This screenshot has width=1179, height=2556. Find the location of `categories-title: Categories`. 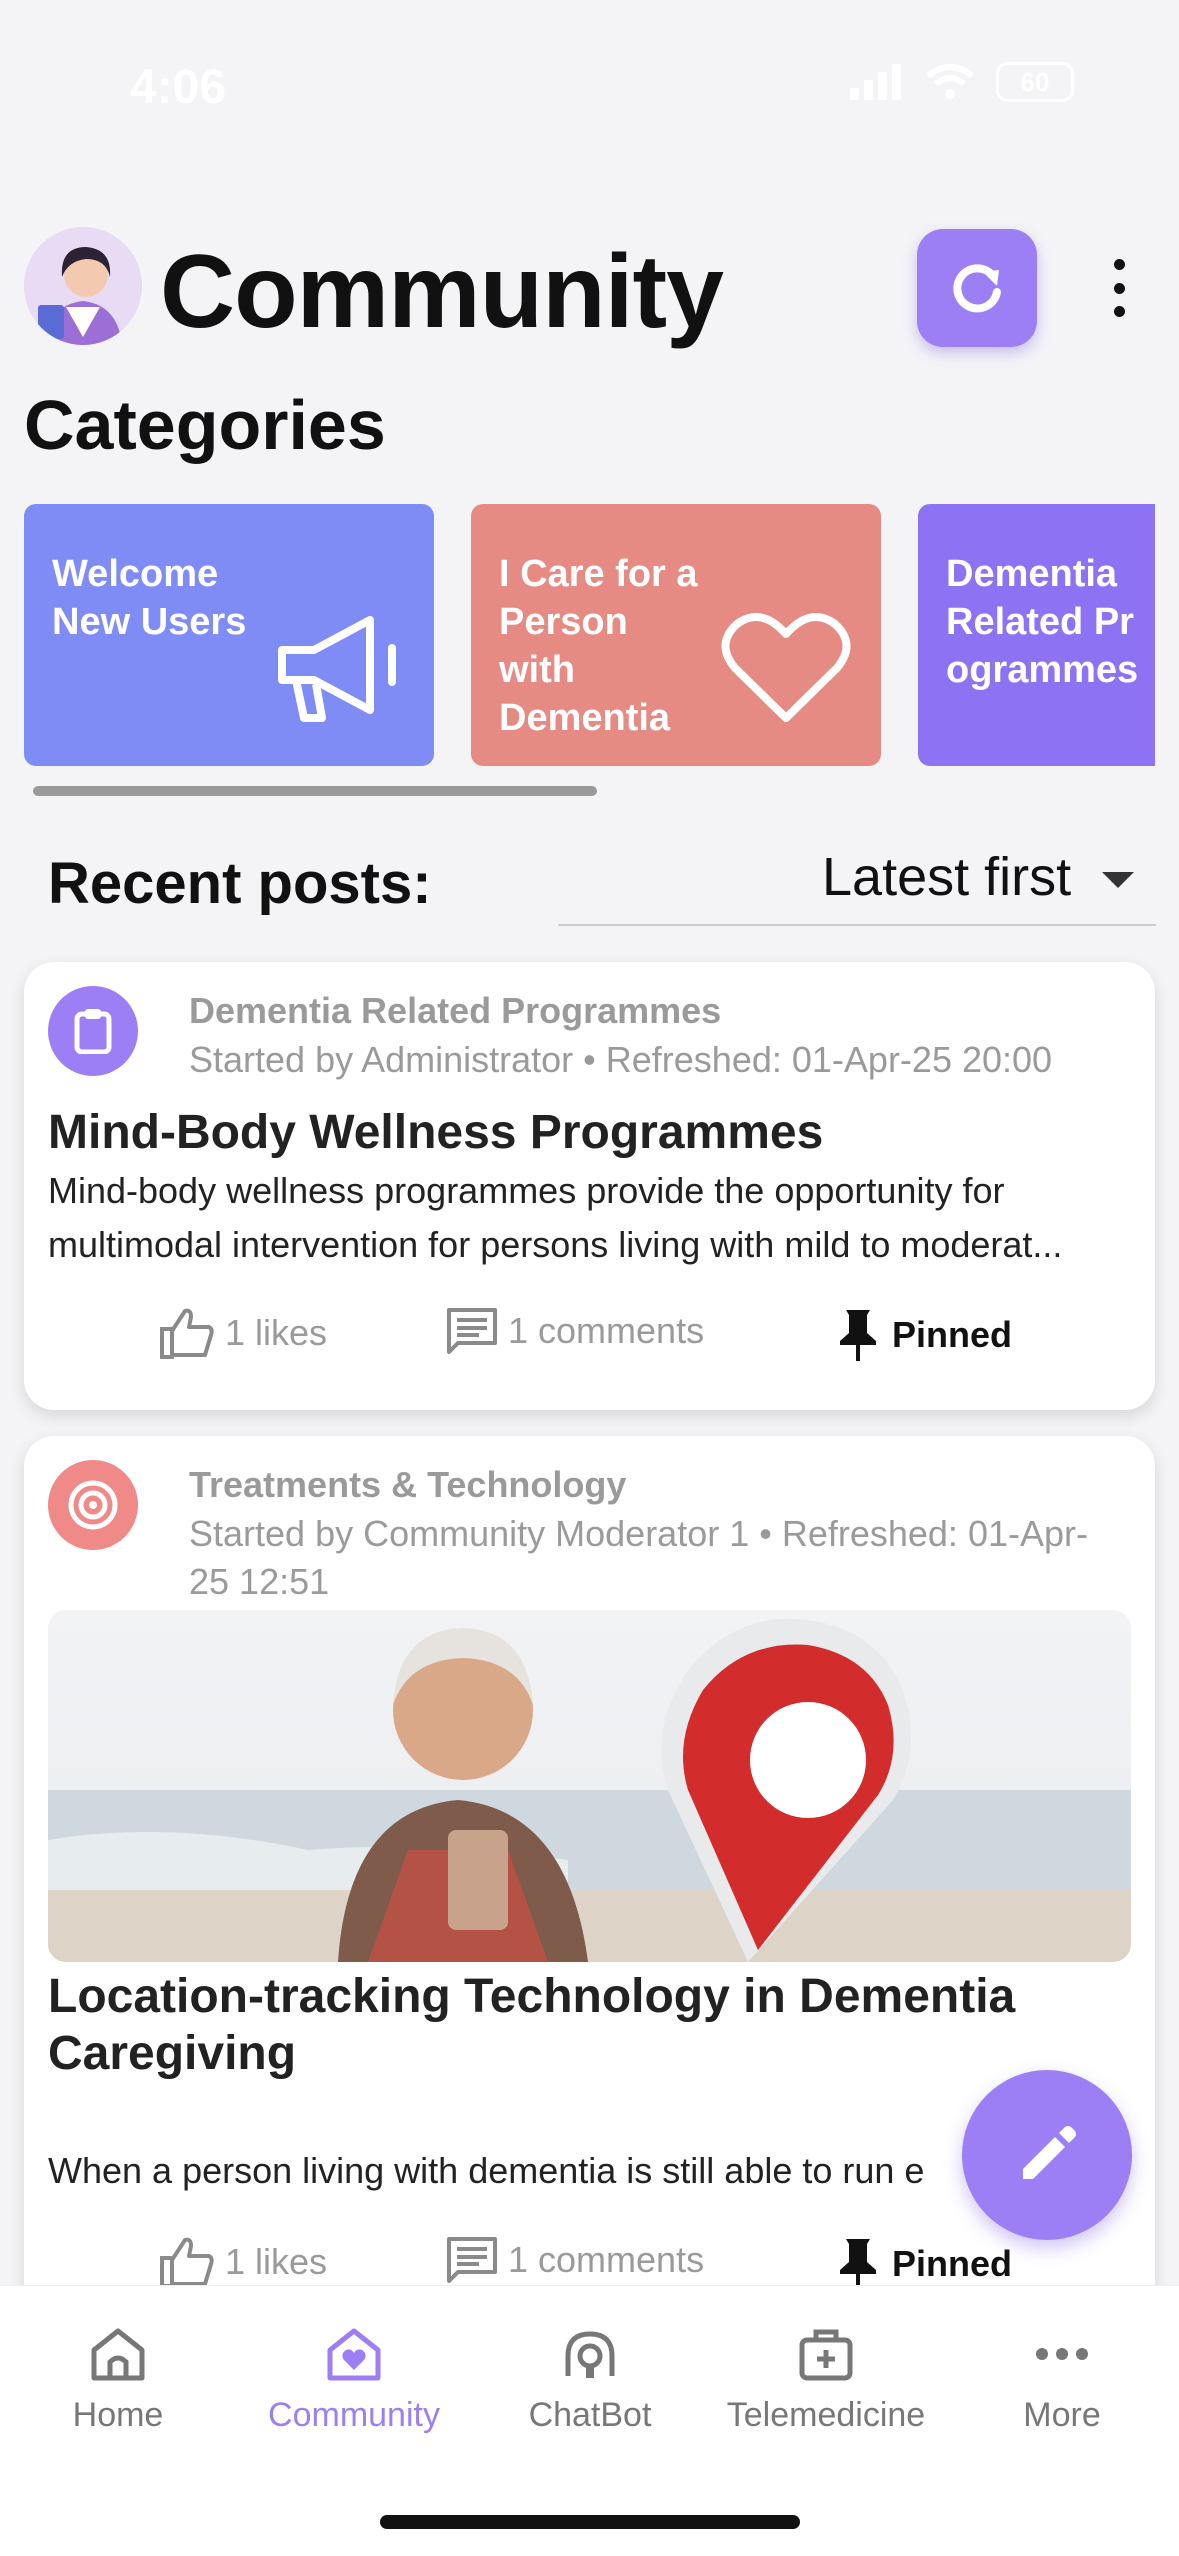

categories-title: Categories is located at coordinates (205, 425).